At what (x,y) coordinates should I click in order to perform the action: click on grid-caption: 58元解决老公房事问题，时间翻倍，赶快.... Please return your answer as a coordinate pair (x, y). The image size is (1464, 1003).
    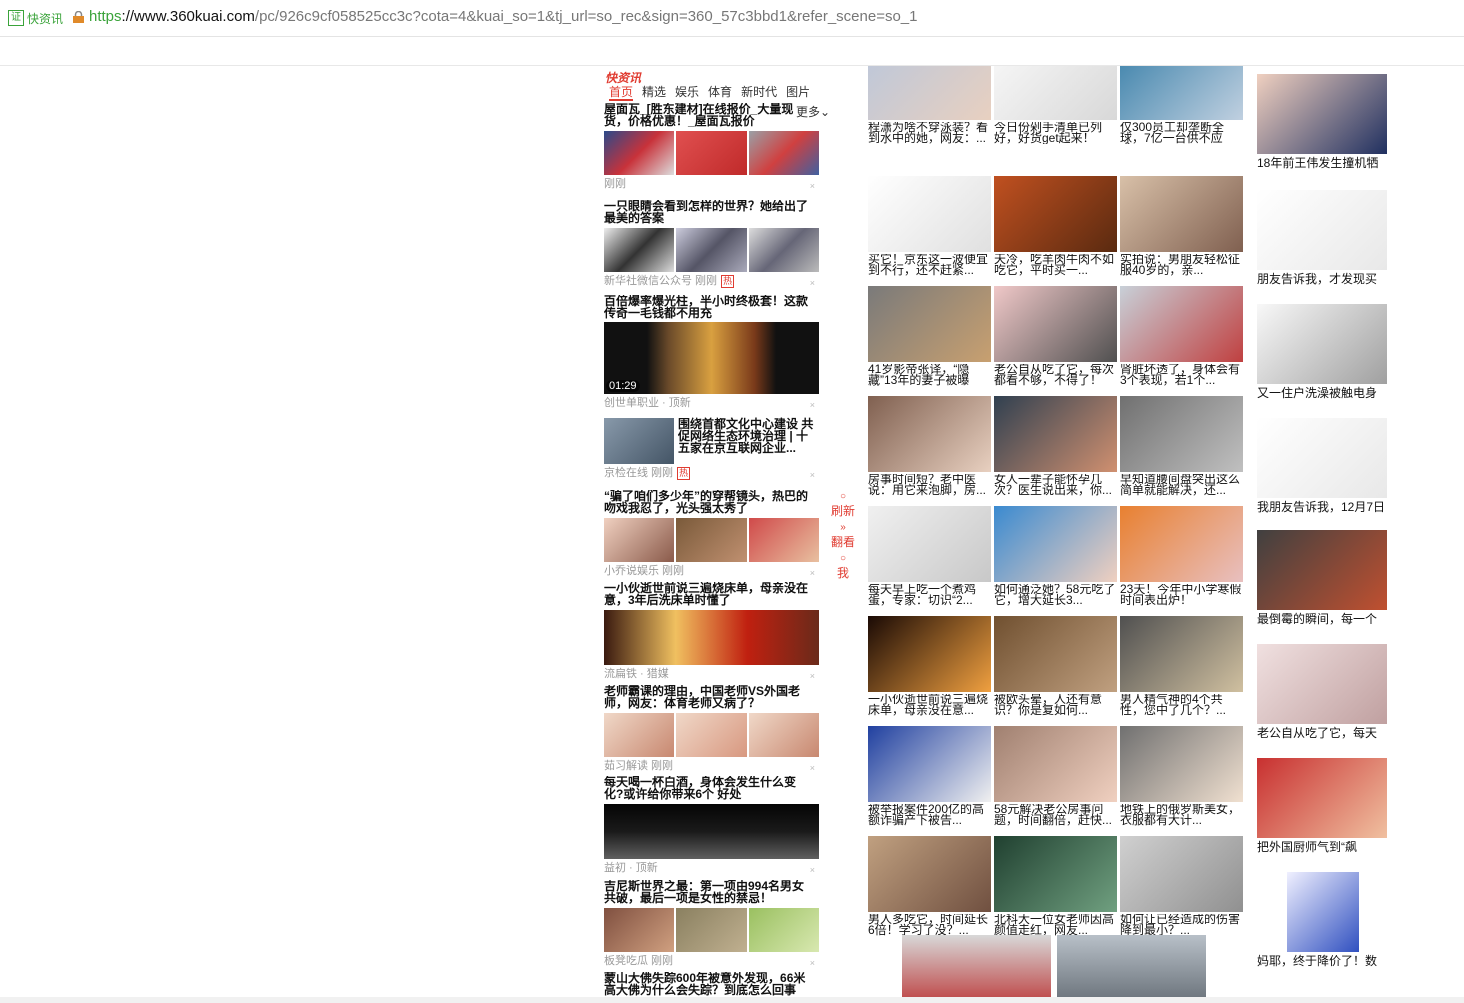
    Looking at the image, I should click on (1055, 815).